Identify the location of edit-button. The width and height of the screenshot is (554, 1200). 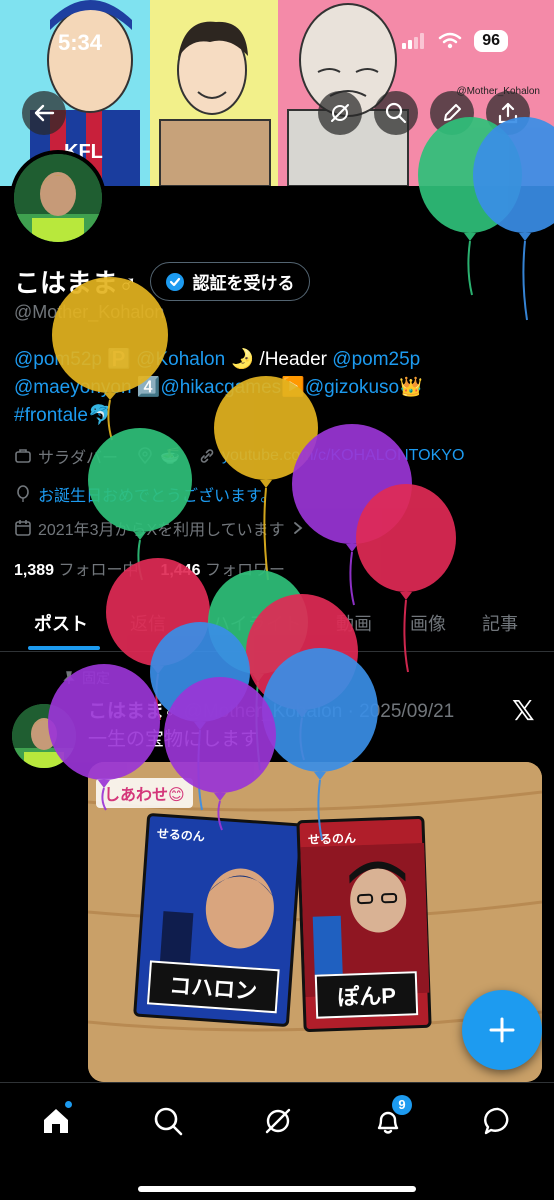
(452, 113).